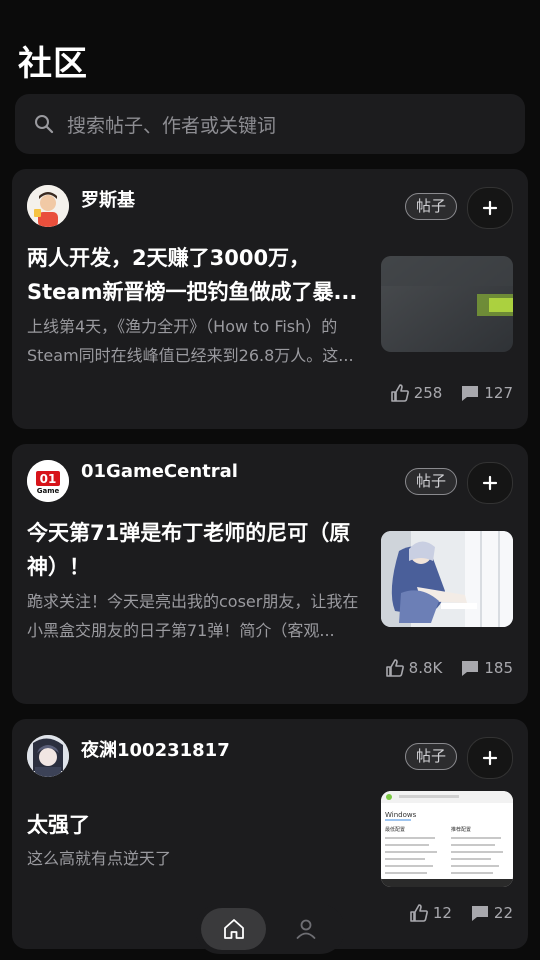  What do you see at coordinates (172, 125) in the screenshot?
I see `search-placeholder: 搜索帖子、作者或关键词` at bounding box center [172, 125].